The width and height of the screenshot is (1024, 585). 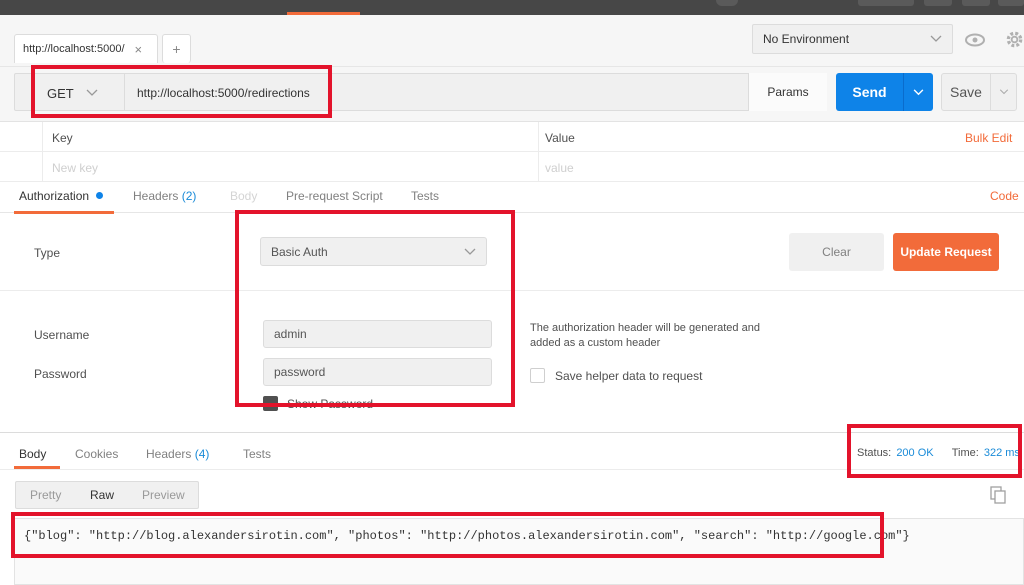 I want to click on save-options-button, so click(x=1004, y=92).